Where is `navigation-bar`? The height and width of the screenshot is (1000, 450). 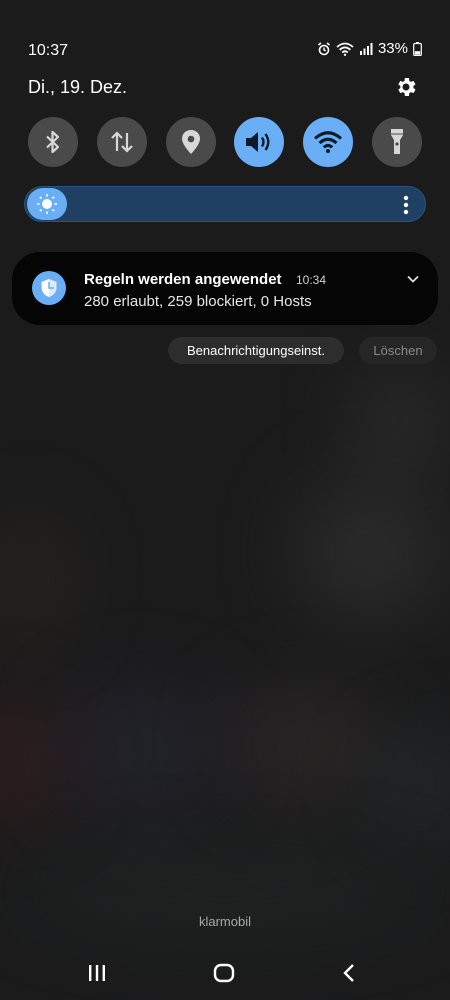
navigation-bar is located at coordinates (225, 973).